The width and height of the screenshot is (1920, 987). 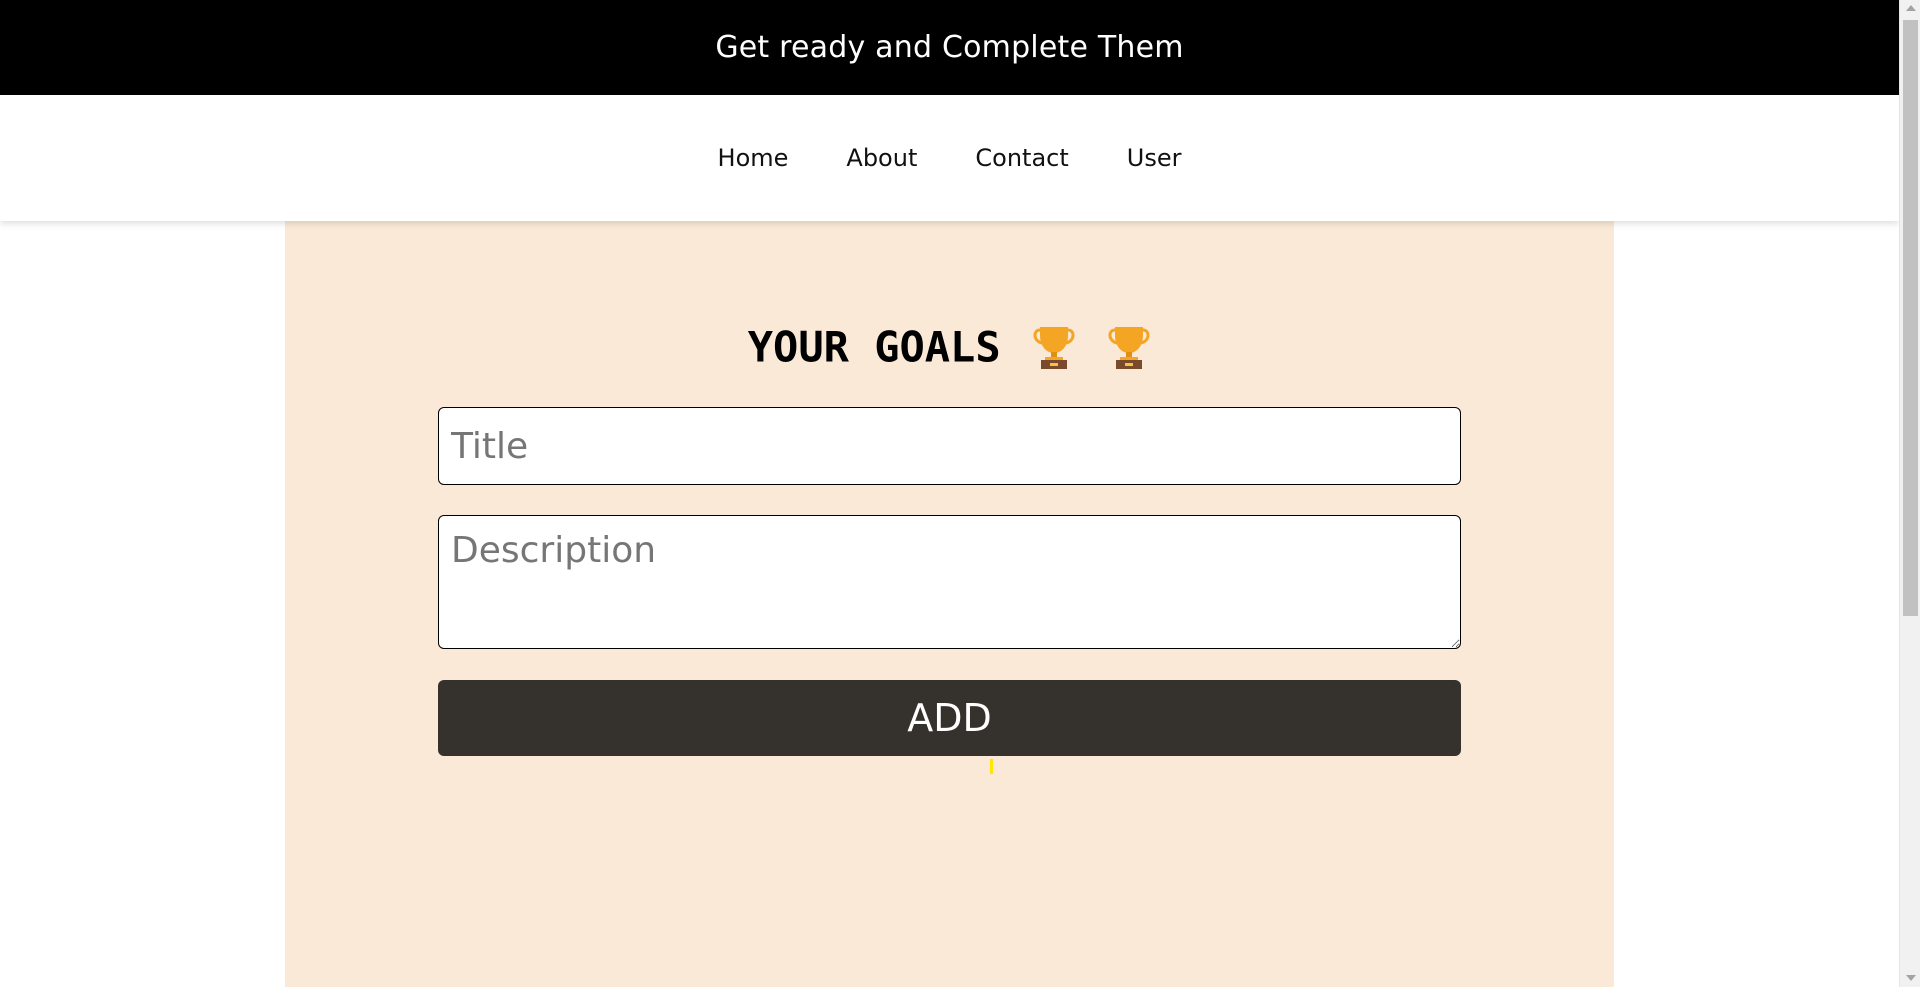 I want to click on description-textarea, so click(x=949, y=582).